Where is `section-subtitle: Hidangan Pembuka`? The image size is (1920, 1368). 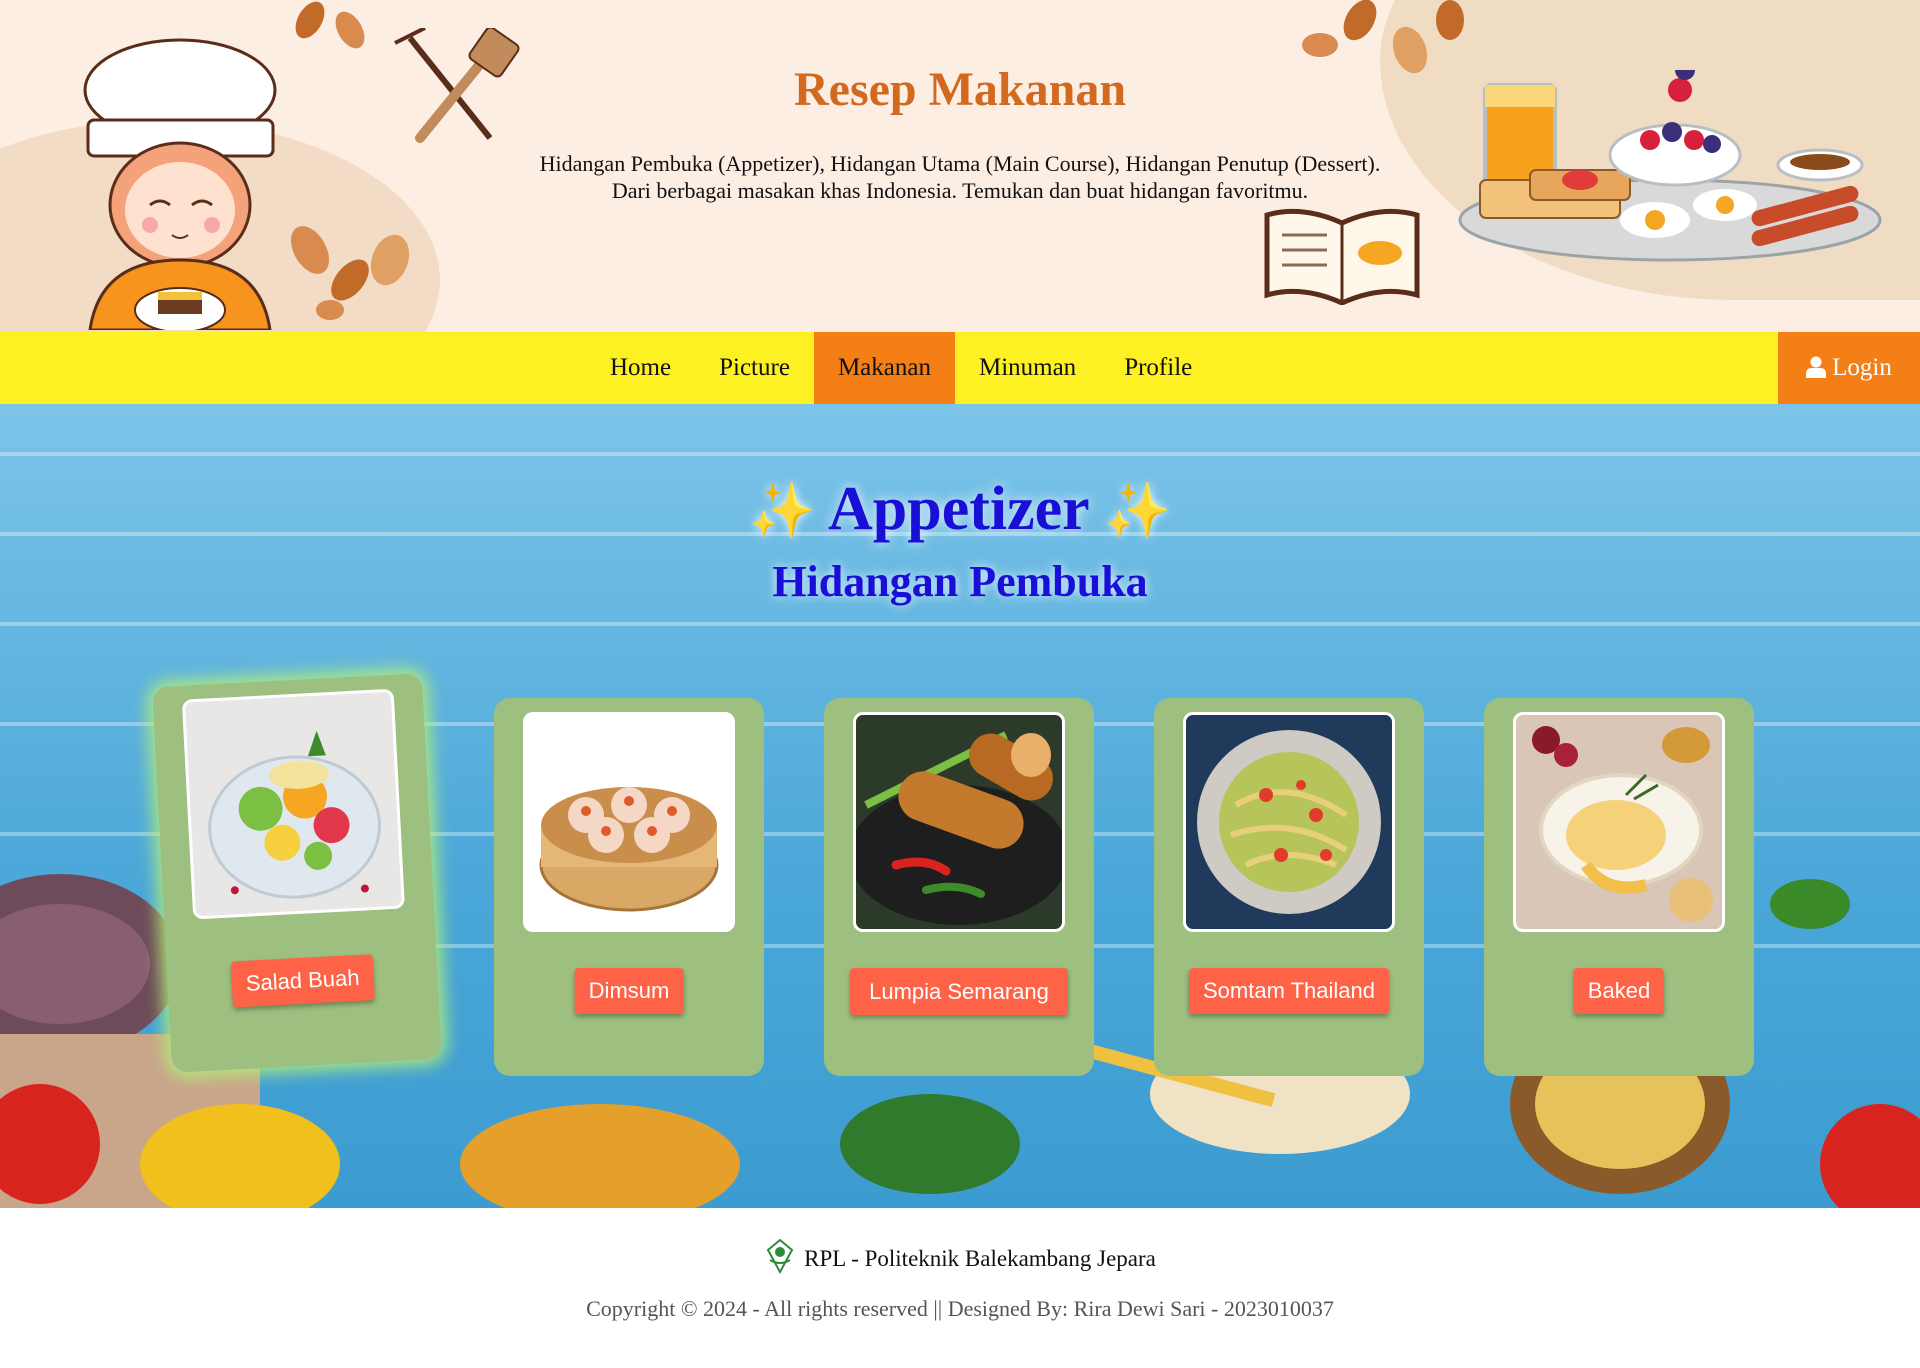
section-subtitle: Hidangan Pembuka is located at coordinates (960, 581).